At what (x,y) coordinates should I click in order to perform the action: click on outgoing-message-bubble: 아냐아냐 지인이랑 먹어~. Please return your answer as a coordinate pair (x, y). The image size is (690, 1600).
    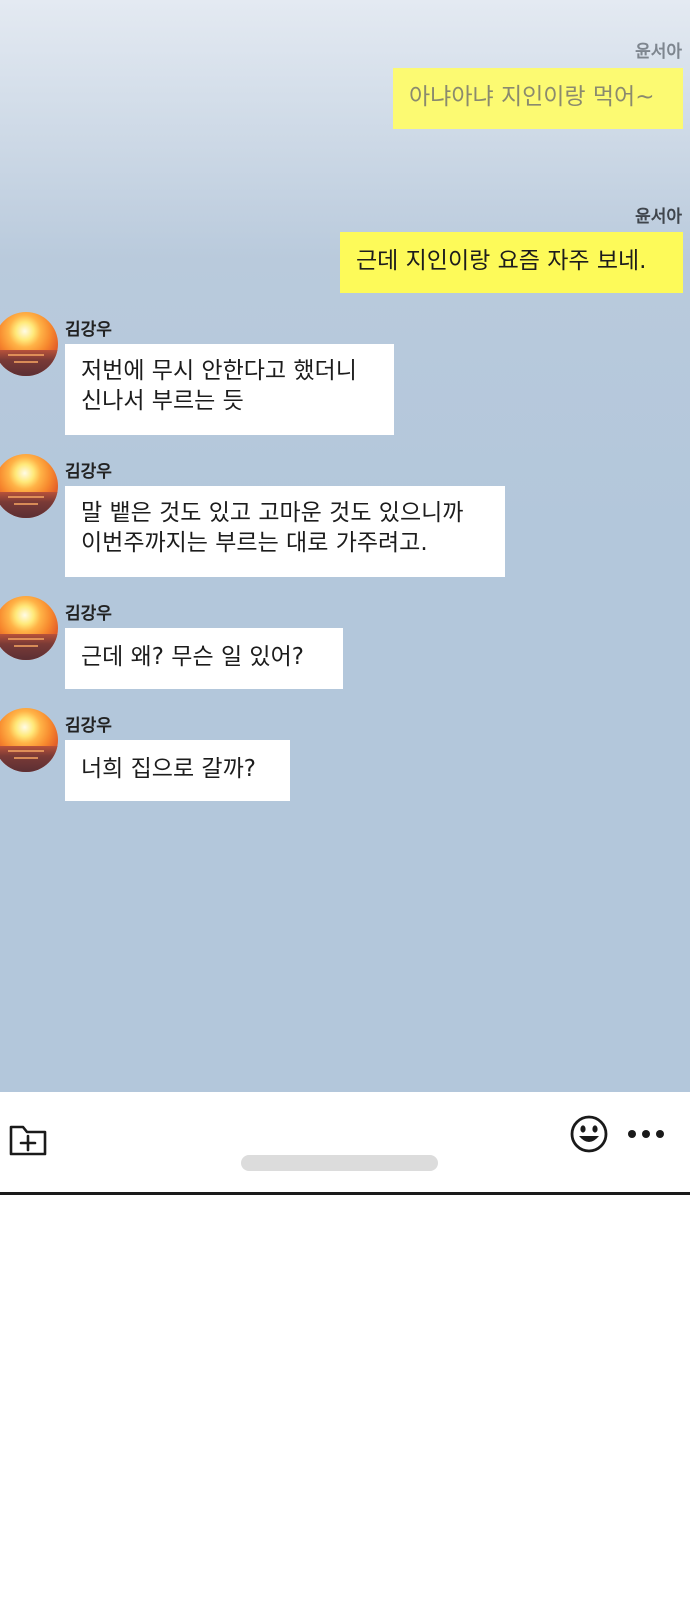
    Looking at the image, I should click on (538, 98).